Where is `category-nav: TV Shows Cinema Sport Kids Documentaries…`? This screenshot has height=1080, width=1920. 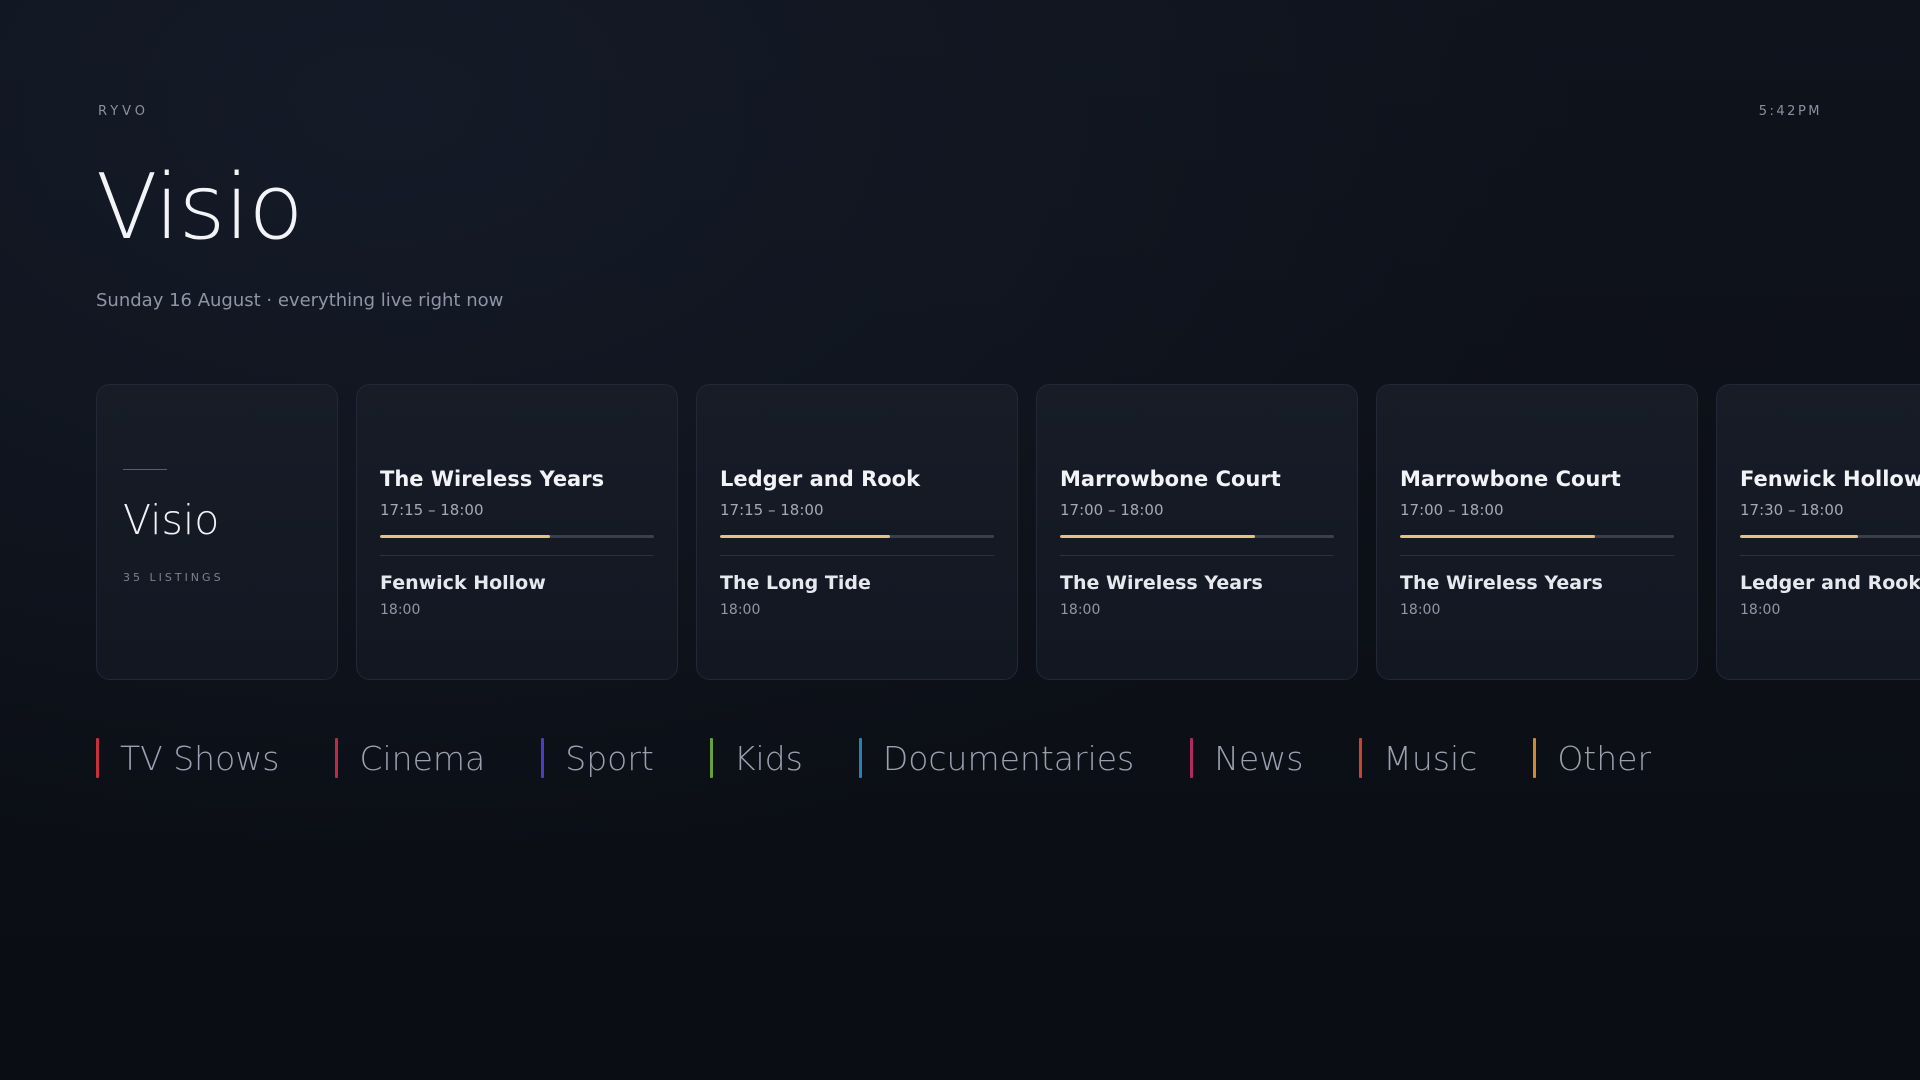 category-nav: TV Shows Cinema Sport Kids Documentaries… is located at coordinates (901, 758).